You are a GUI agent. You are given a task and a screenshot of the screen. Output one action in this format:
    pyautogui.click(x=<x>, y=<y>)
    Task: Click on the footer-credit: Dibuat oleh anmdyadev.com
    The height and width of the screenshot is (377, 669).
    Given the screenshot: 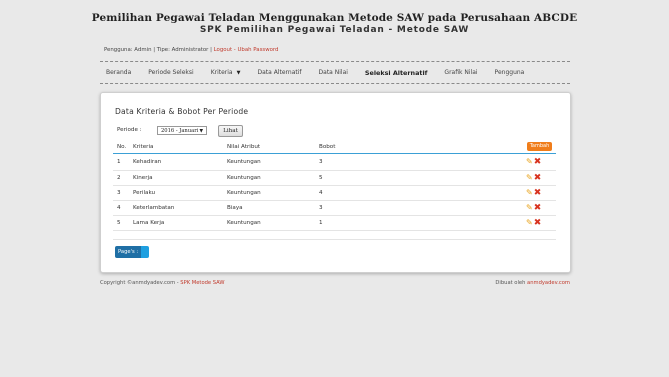 What is the action you would take?
    pyautogui.click(x=532, y=283)
    